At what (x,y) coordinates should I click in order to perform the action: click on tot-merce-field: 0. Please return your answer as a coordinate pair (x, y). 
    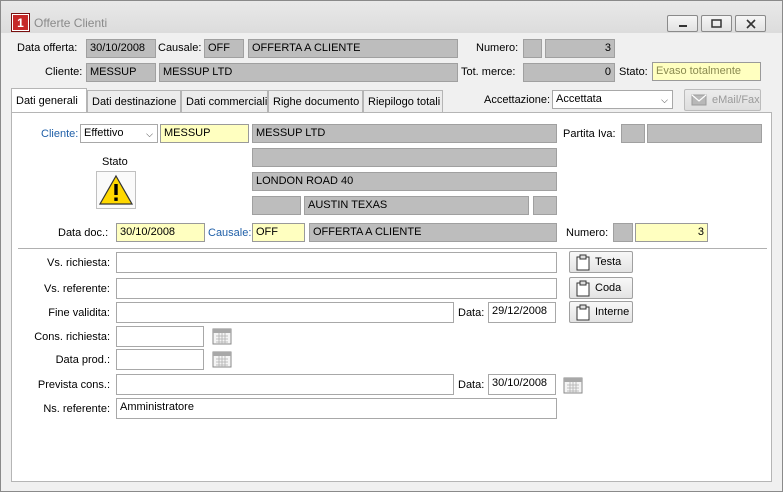
    Looking at the image, I should click on (569, 72).